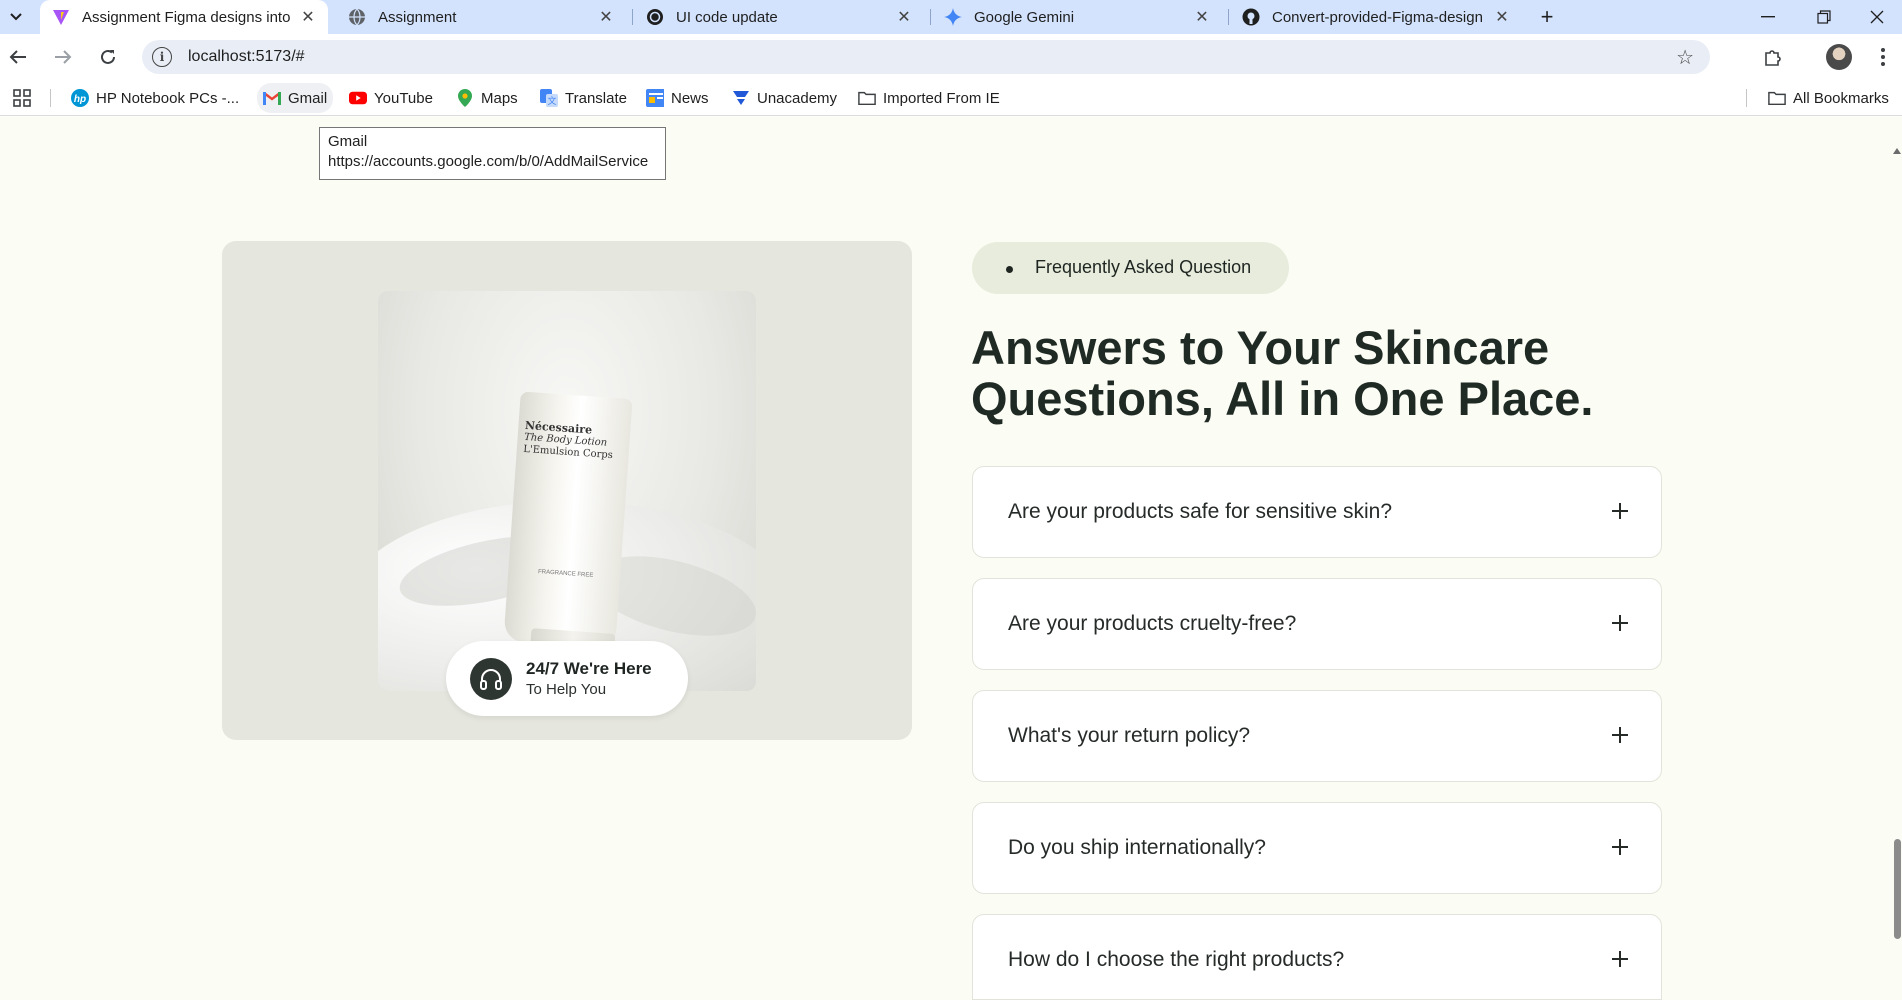  I want to click on unacademy-icon, so click(741, 98).